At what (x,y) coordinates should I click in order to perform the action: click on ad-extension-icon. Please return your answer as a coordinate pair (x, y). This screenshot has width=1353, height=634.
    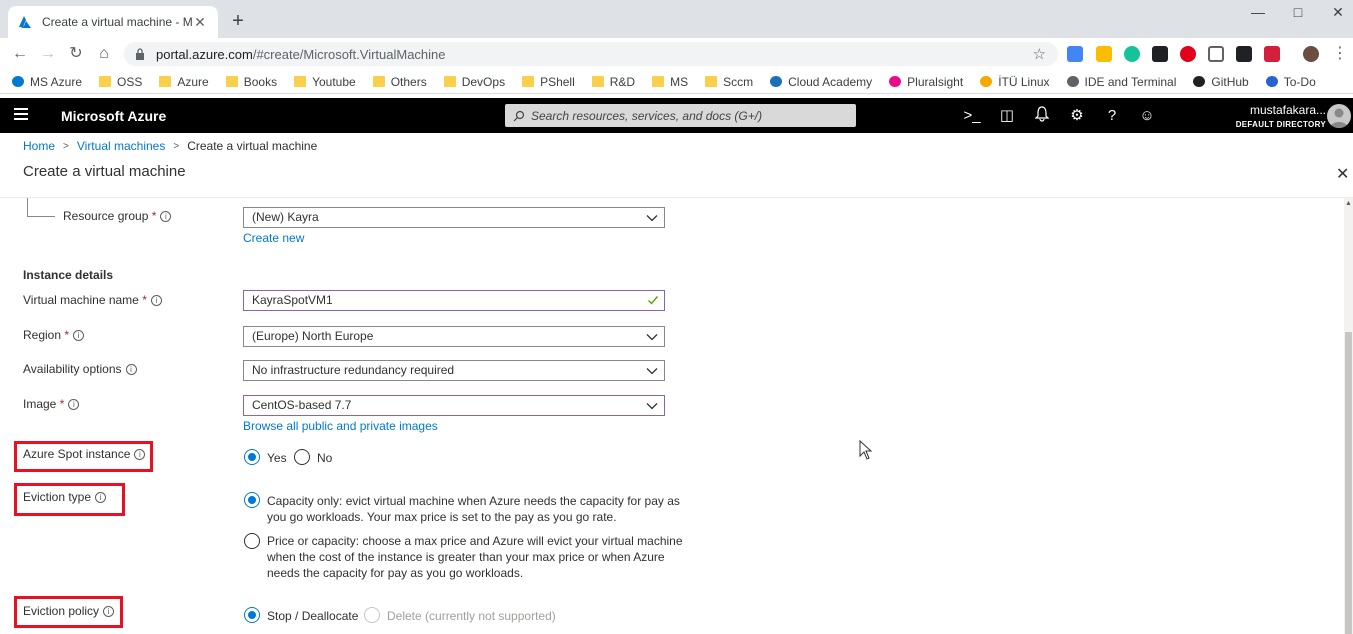
    Looking at the image, I should click on (1272, 54).